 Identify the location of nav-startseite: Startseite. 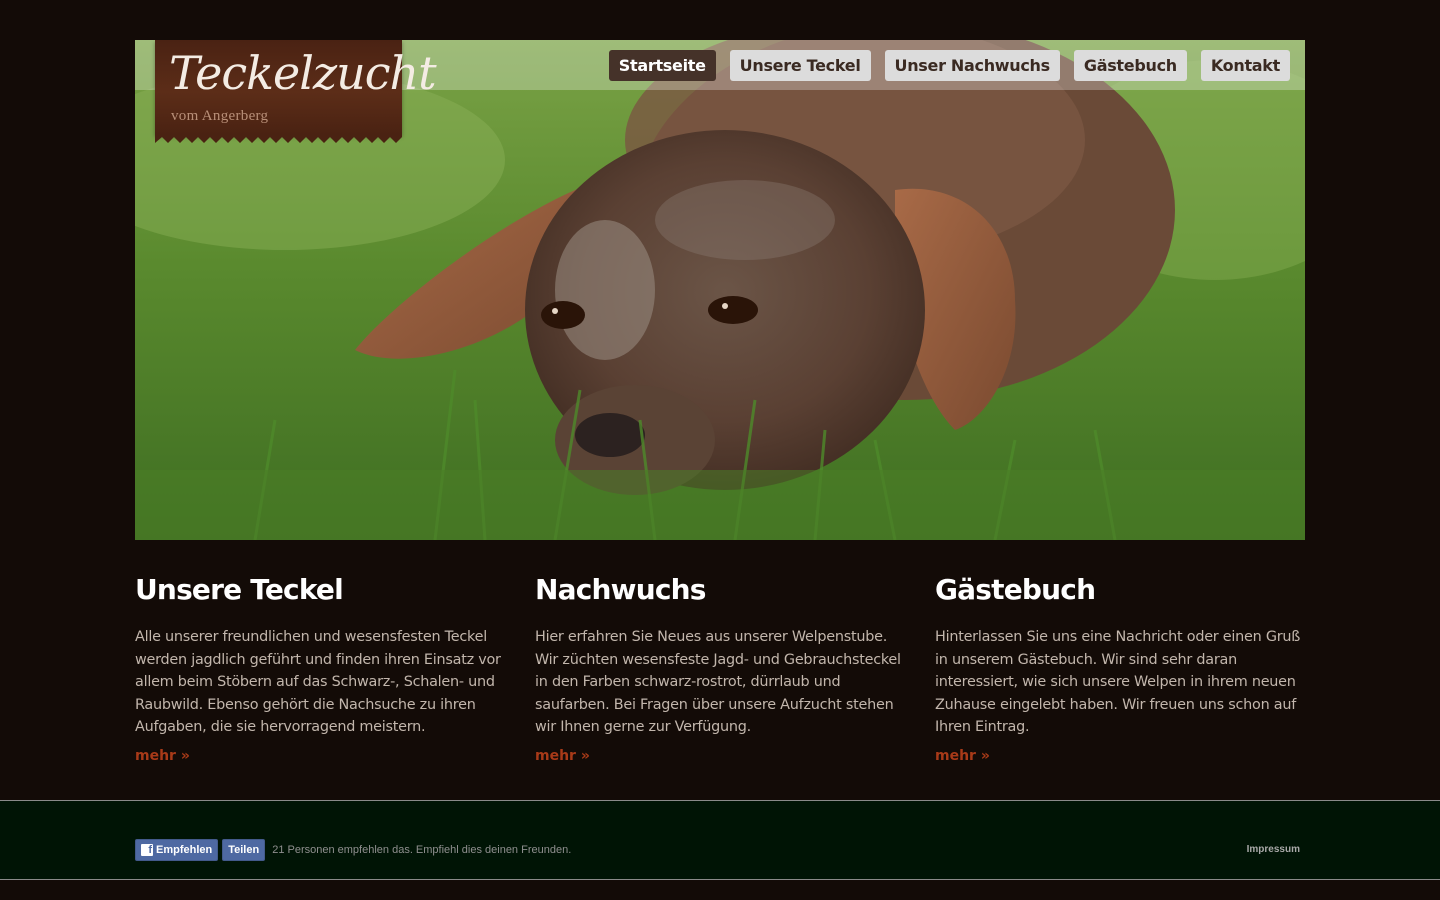
(662, 65).